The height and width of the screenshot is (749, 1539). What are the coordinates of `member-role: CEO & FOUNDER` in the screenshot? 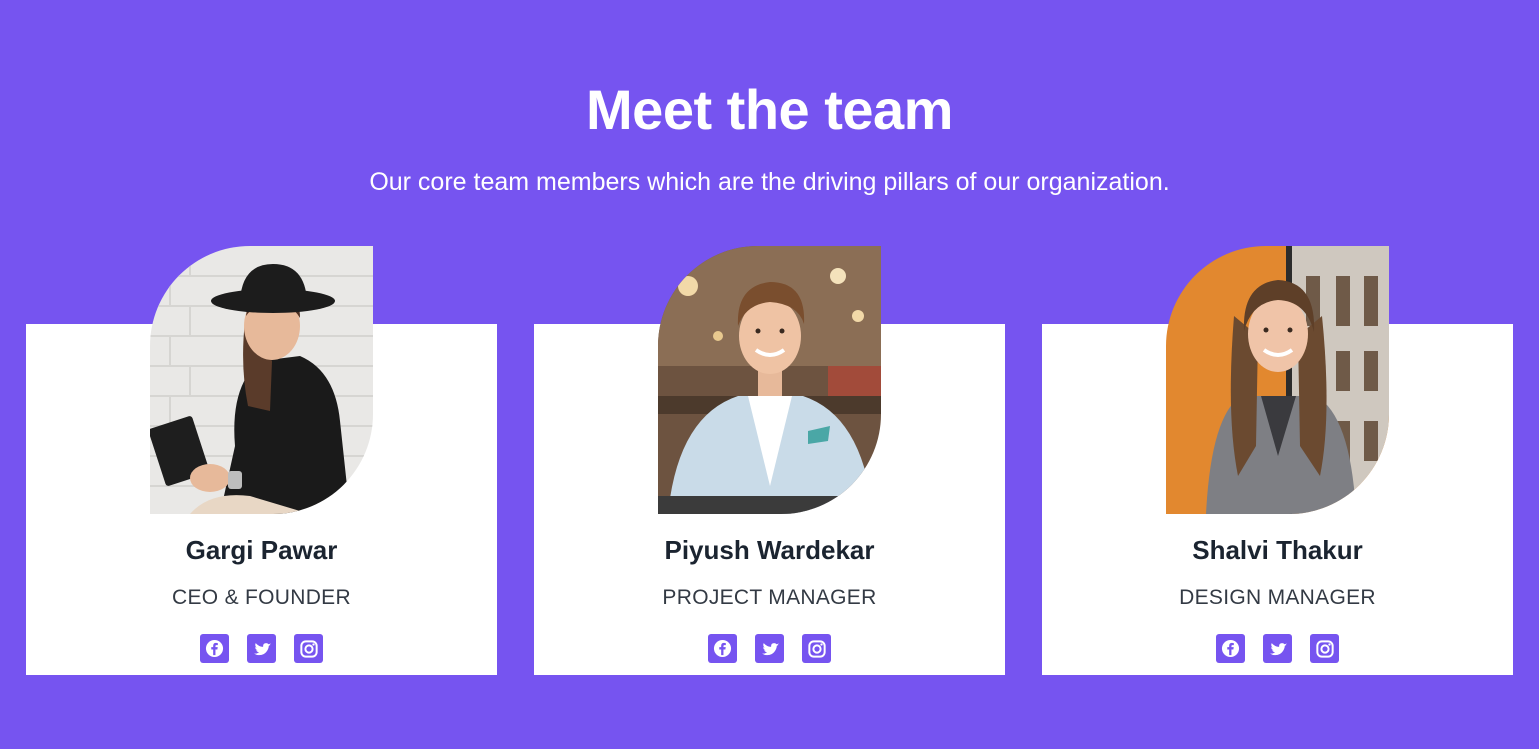 It's located at (261, 597).